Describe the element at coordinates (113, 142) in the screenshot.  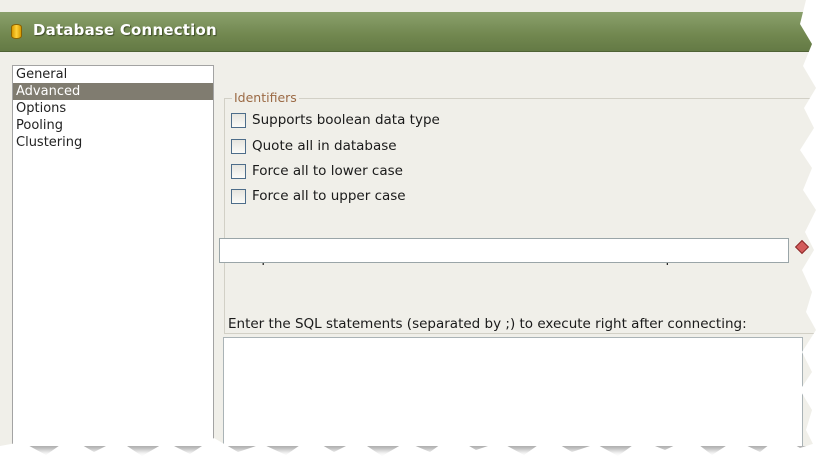
I see `nav-item-clustering: Clustering` at that location.